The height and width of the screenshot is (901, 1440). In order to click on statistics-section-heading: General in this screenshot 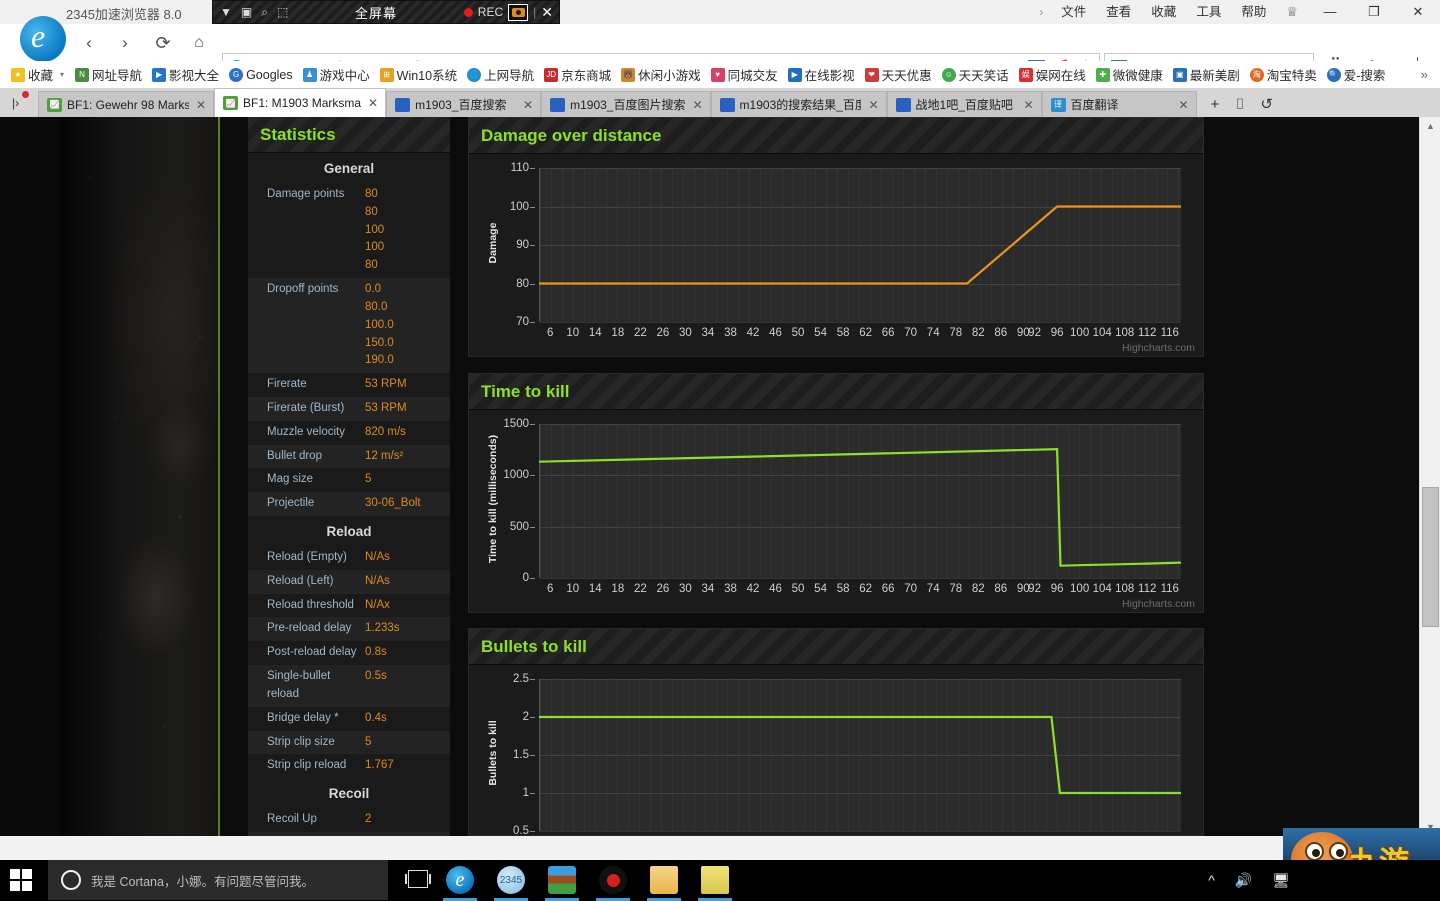, I will do `click(349, 168)`.